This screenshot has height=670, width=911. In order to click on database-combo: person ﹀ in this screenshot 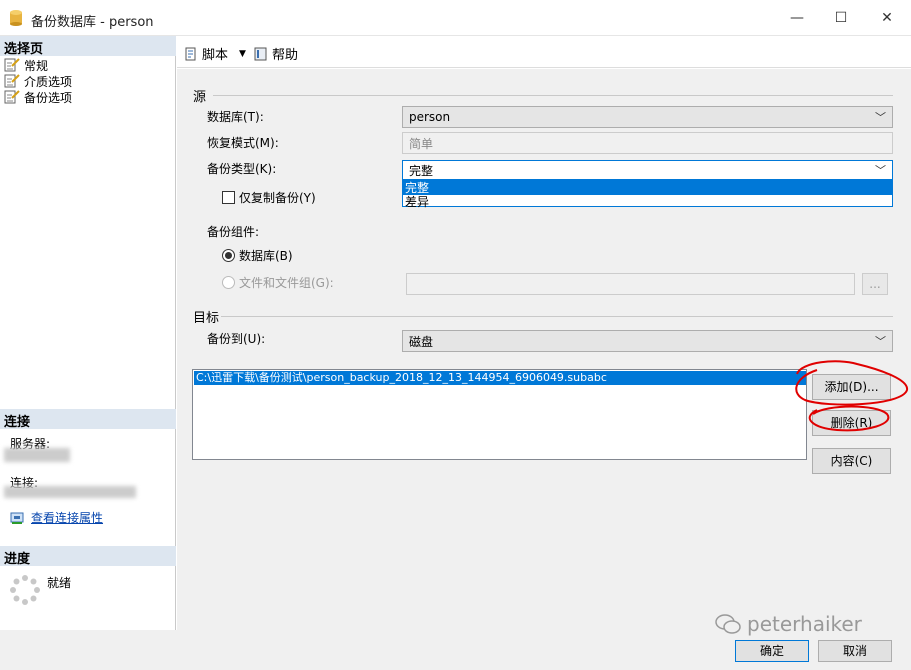, I will do `click(647, 117)`.